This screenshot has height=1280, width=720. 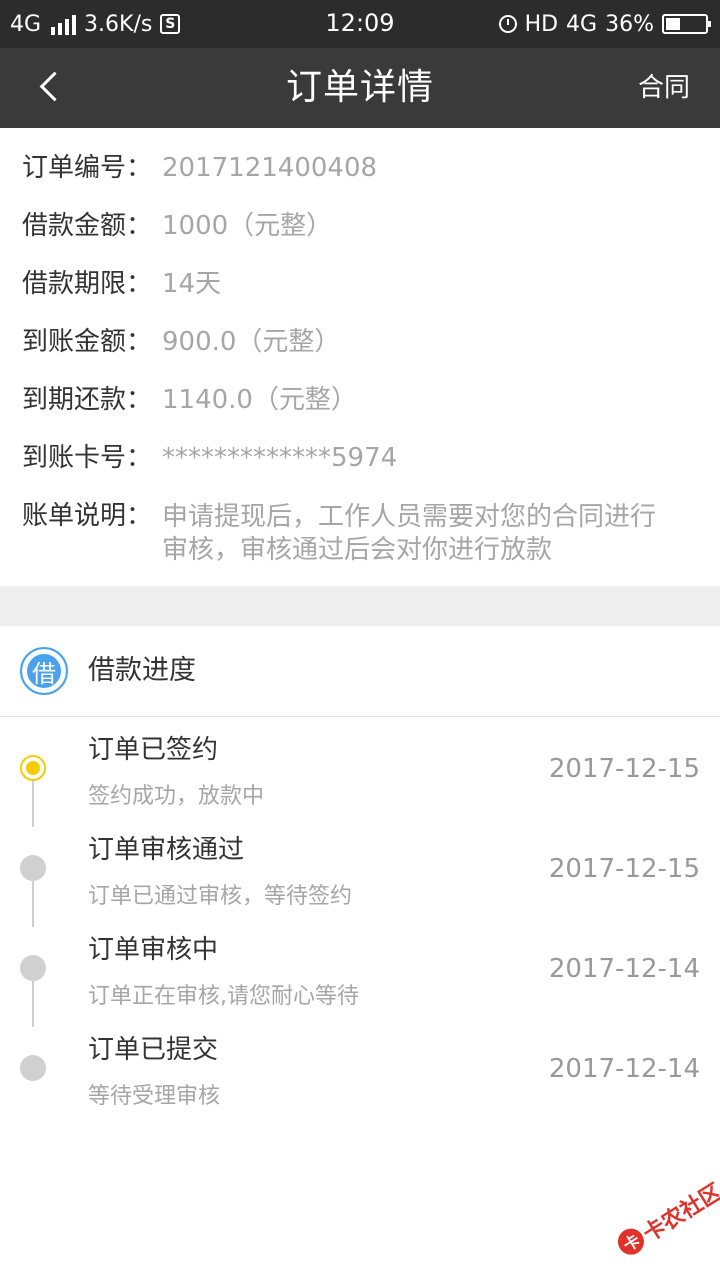 What do you see at coordinates (154, 1096) in the screenshot?
I see `step-subtitle: 等待受理审核` at bounding box center [154, 1096].